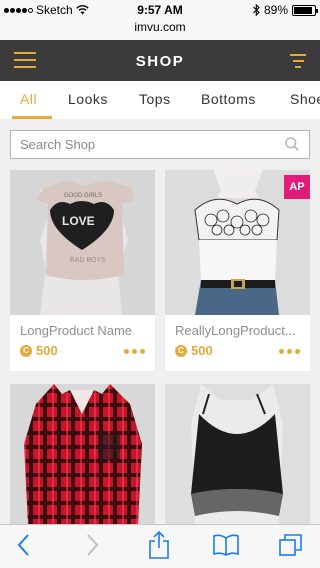 Image resolution: width=320 pixels, height=568 pixels. I want to click on tab-all: All, so click(28, 99).